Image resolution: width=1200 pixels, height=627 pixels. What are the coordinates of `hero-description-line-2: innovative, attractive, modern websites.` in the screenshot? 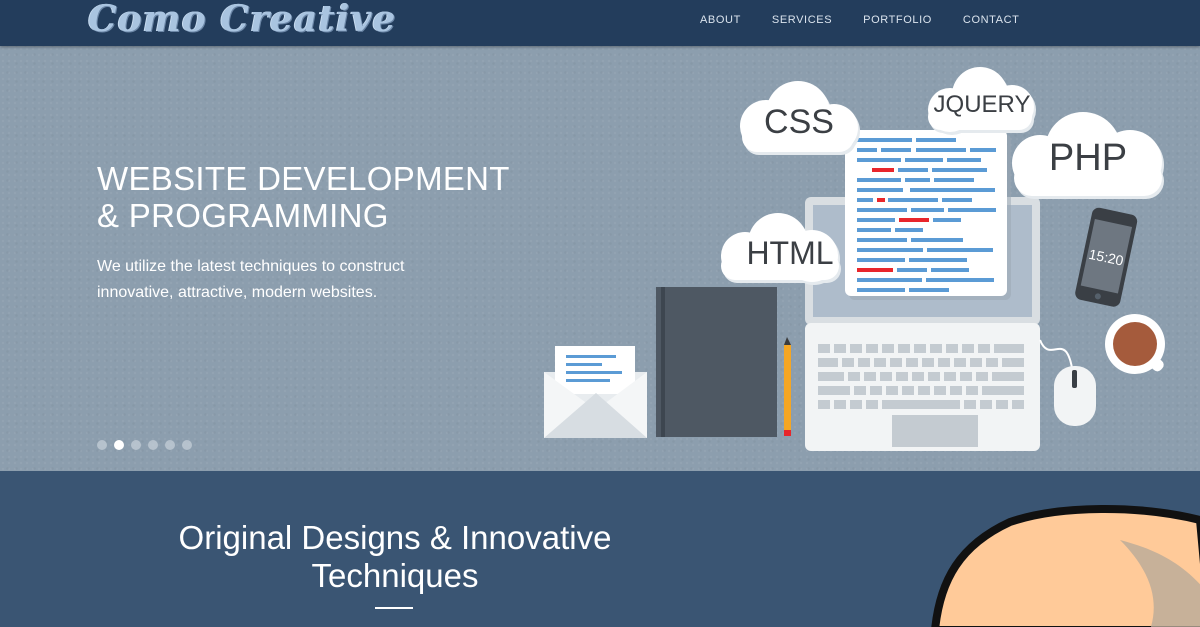 It's located at (237, 292).